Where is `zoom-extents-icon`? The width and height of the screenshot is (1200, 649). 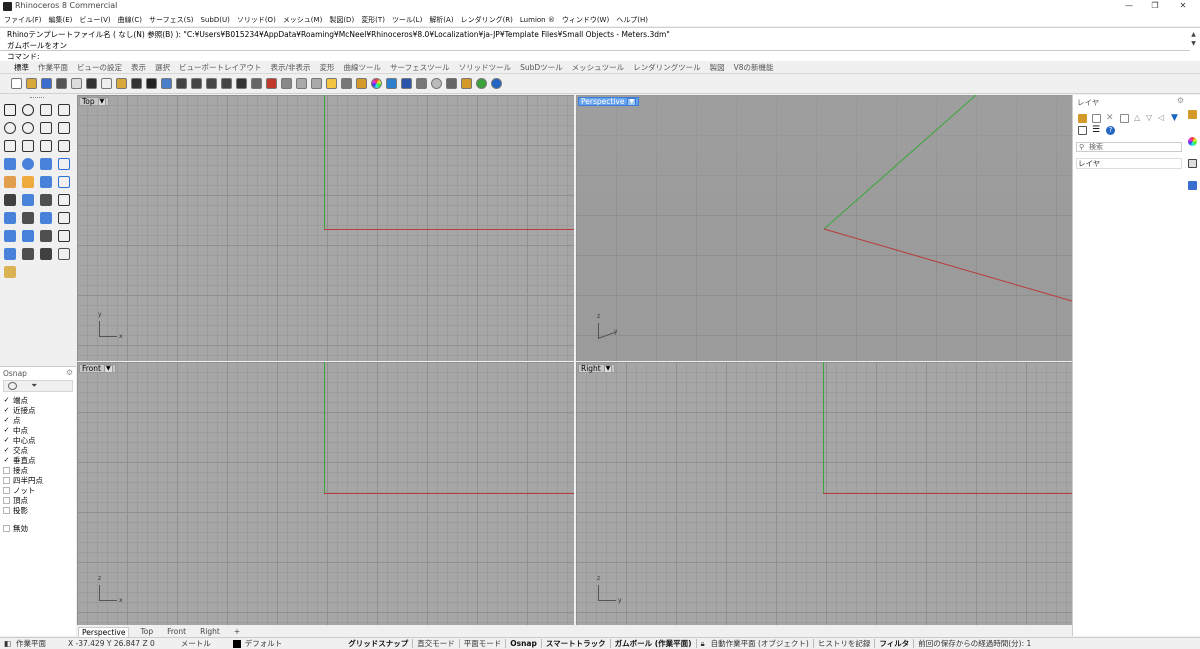 zoom-extents-icon is located at coordinates (211, 84).